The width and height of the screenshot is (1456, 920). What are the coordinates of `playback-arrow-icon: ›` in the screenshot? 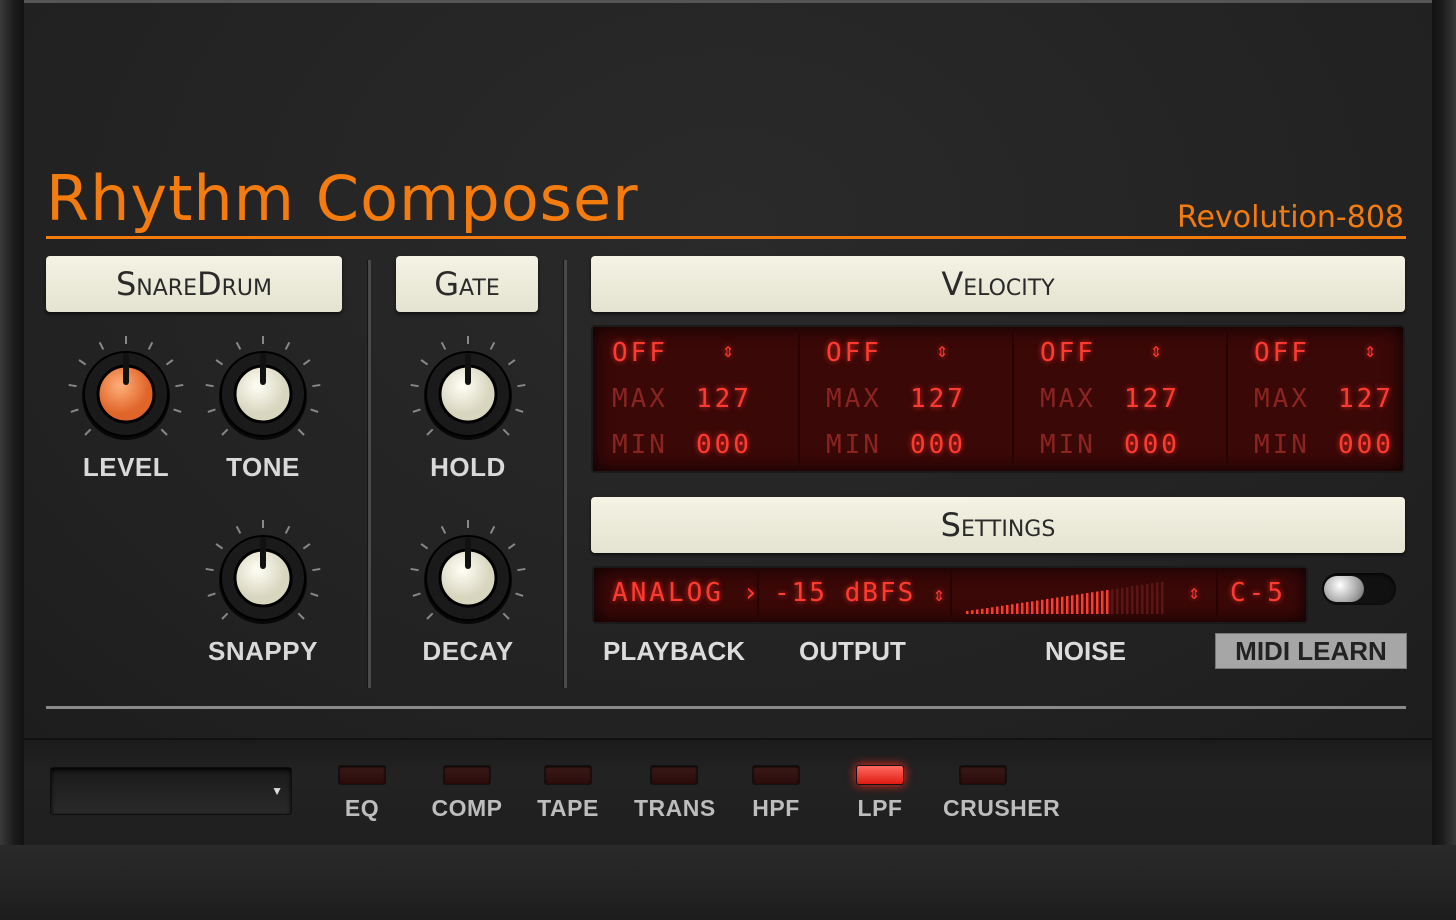 It's located at (752, 593).